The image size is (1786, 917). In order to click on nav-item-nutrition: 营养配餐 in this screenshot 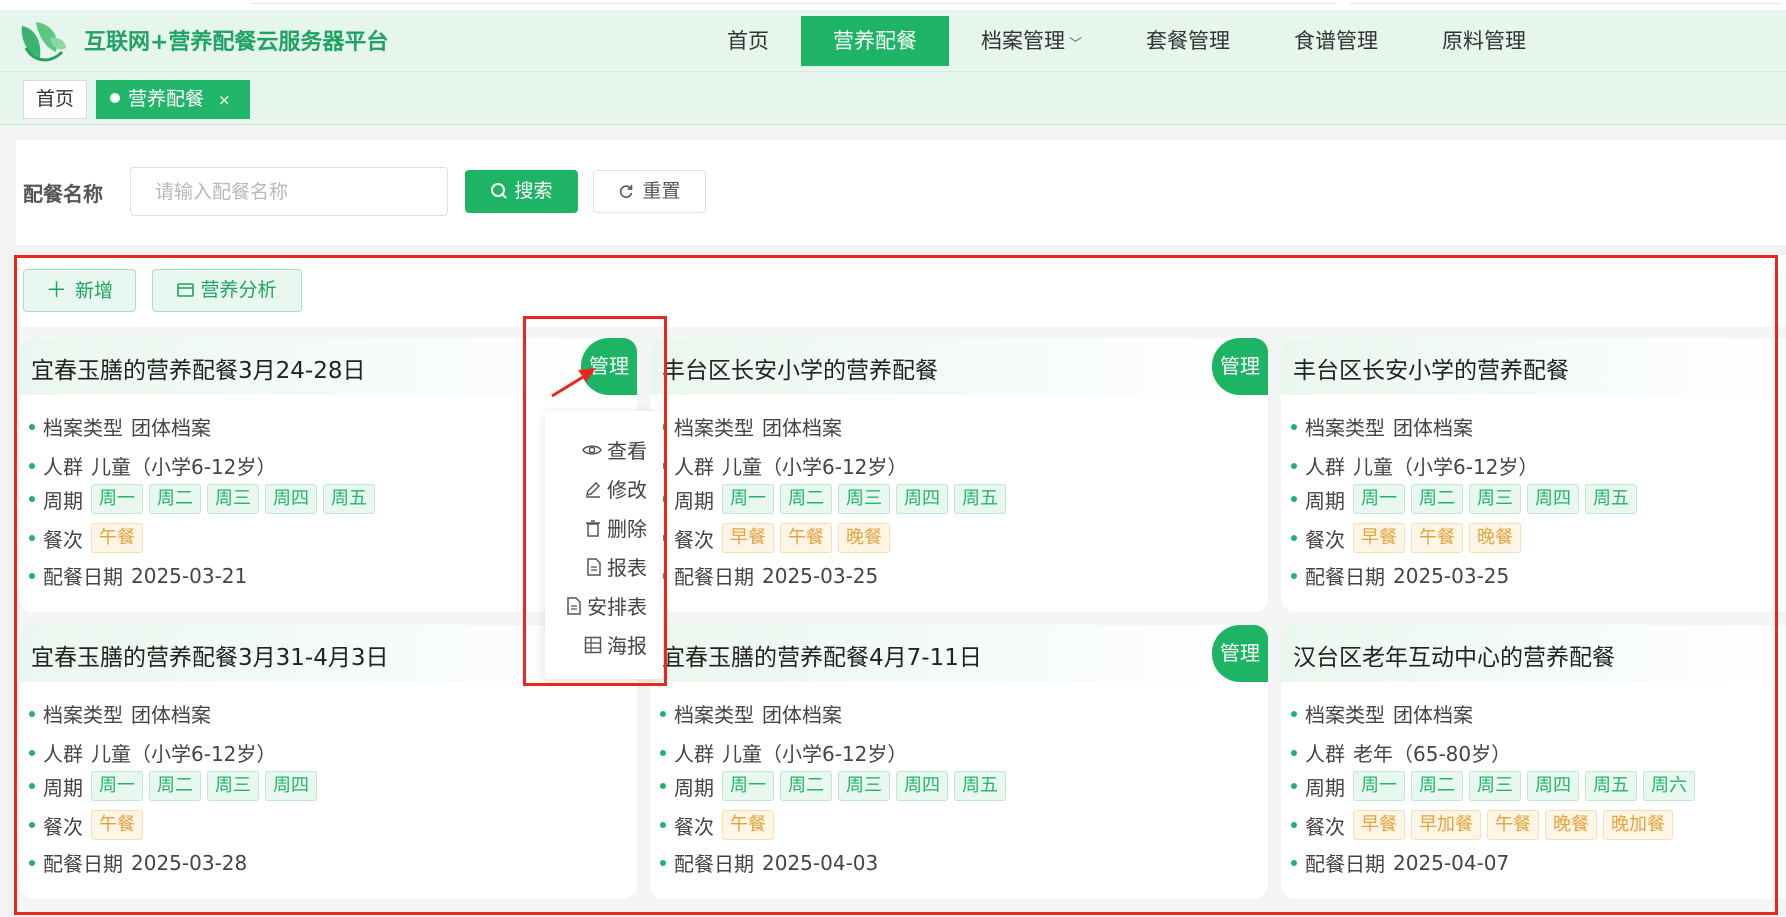, I will do `click(875, 41)`.